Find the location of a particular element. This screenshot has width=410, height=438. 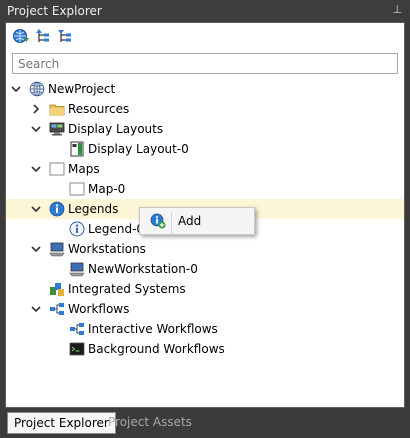

expand-tree-icon is located at coordinates (65, 36).